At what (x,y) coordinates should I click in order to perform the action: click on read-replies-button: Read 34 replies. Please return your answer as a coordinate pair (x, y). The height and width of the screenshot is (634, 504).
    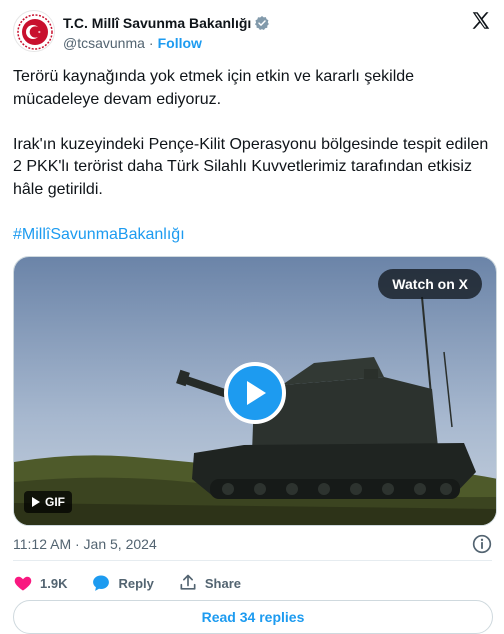
    Looking at the image, I should click on (253, 617).